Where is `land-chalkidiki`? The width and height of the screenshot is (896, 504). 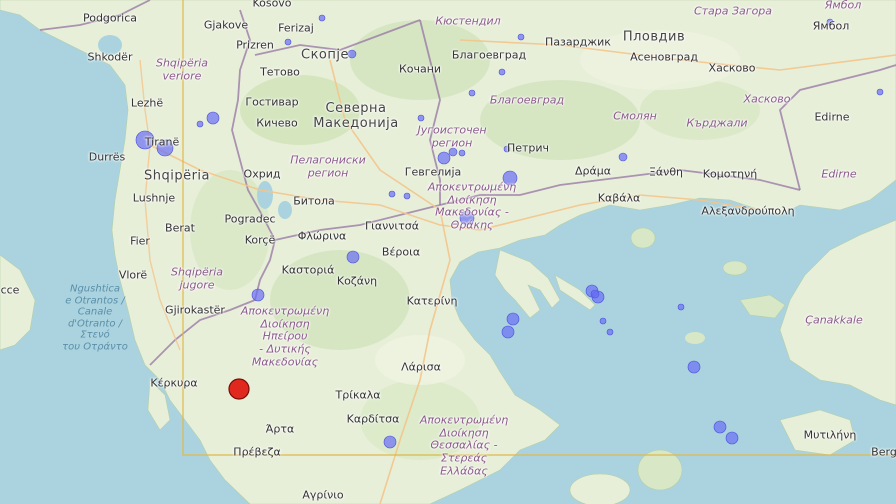 land-chalkidiki is located at coordinates (527, 284).